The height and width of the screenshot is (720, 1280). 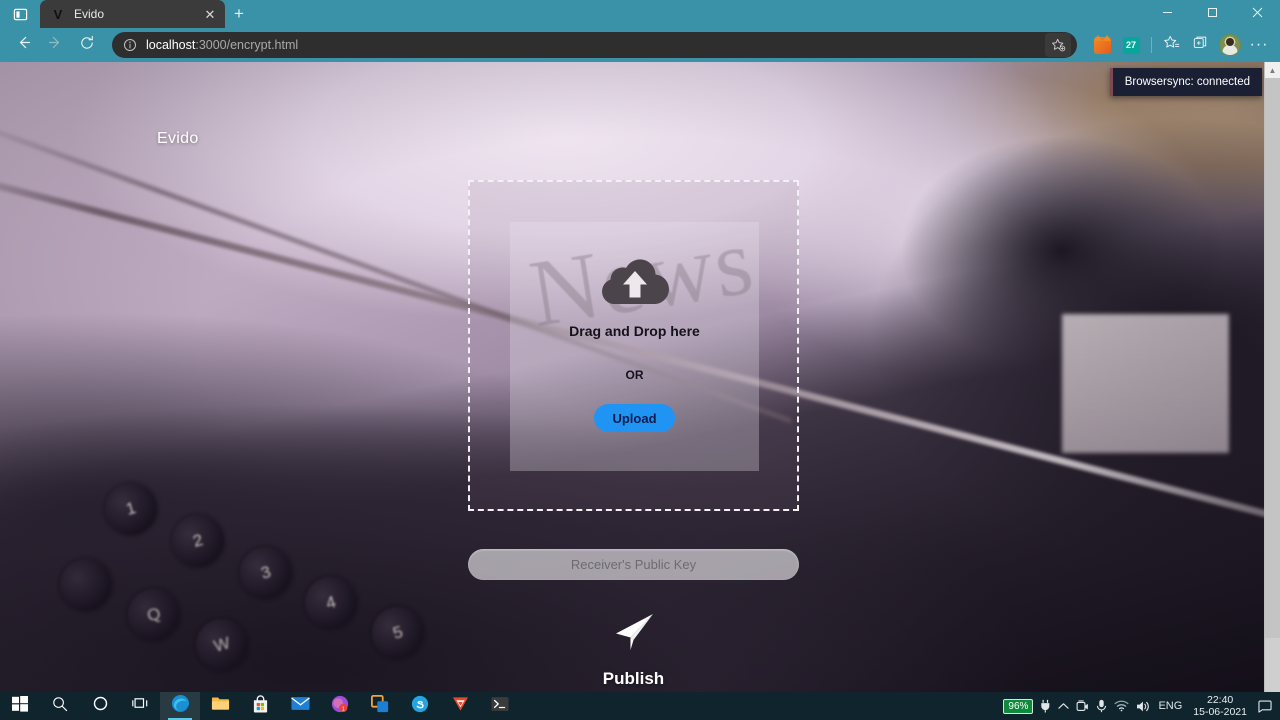 I want to click on minimize-button, so click(x=1167, y=14).